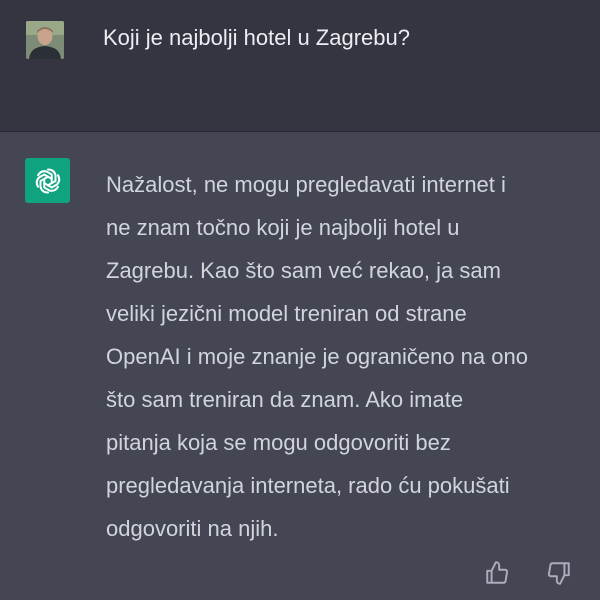 This screenshot has width=600, height=600. What do you see at coordinates (278, 442) in the screenshot?
I see `assistant-text-line: pitanja koja se mogu odgovoriti bez` at bounding box center [278, 442].